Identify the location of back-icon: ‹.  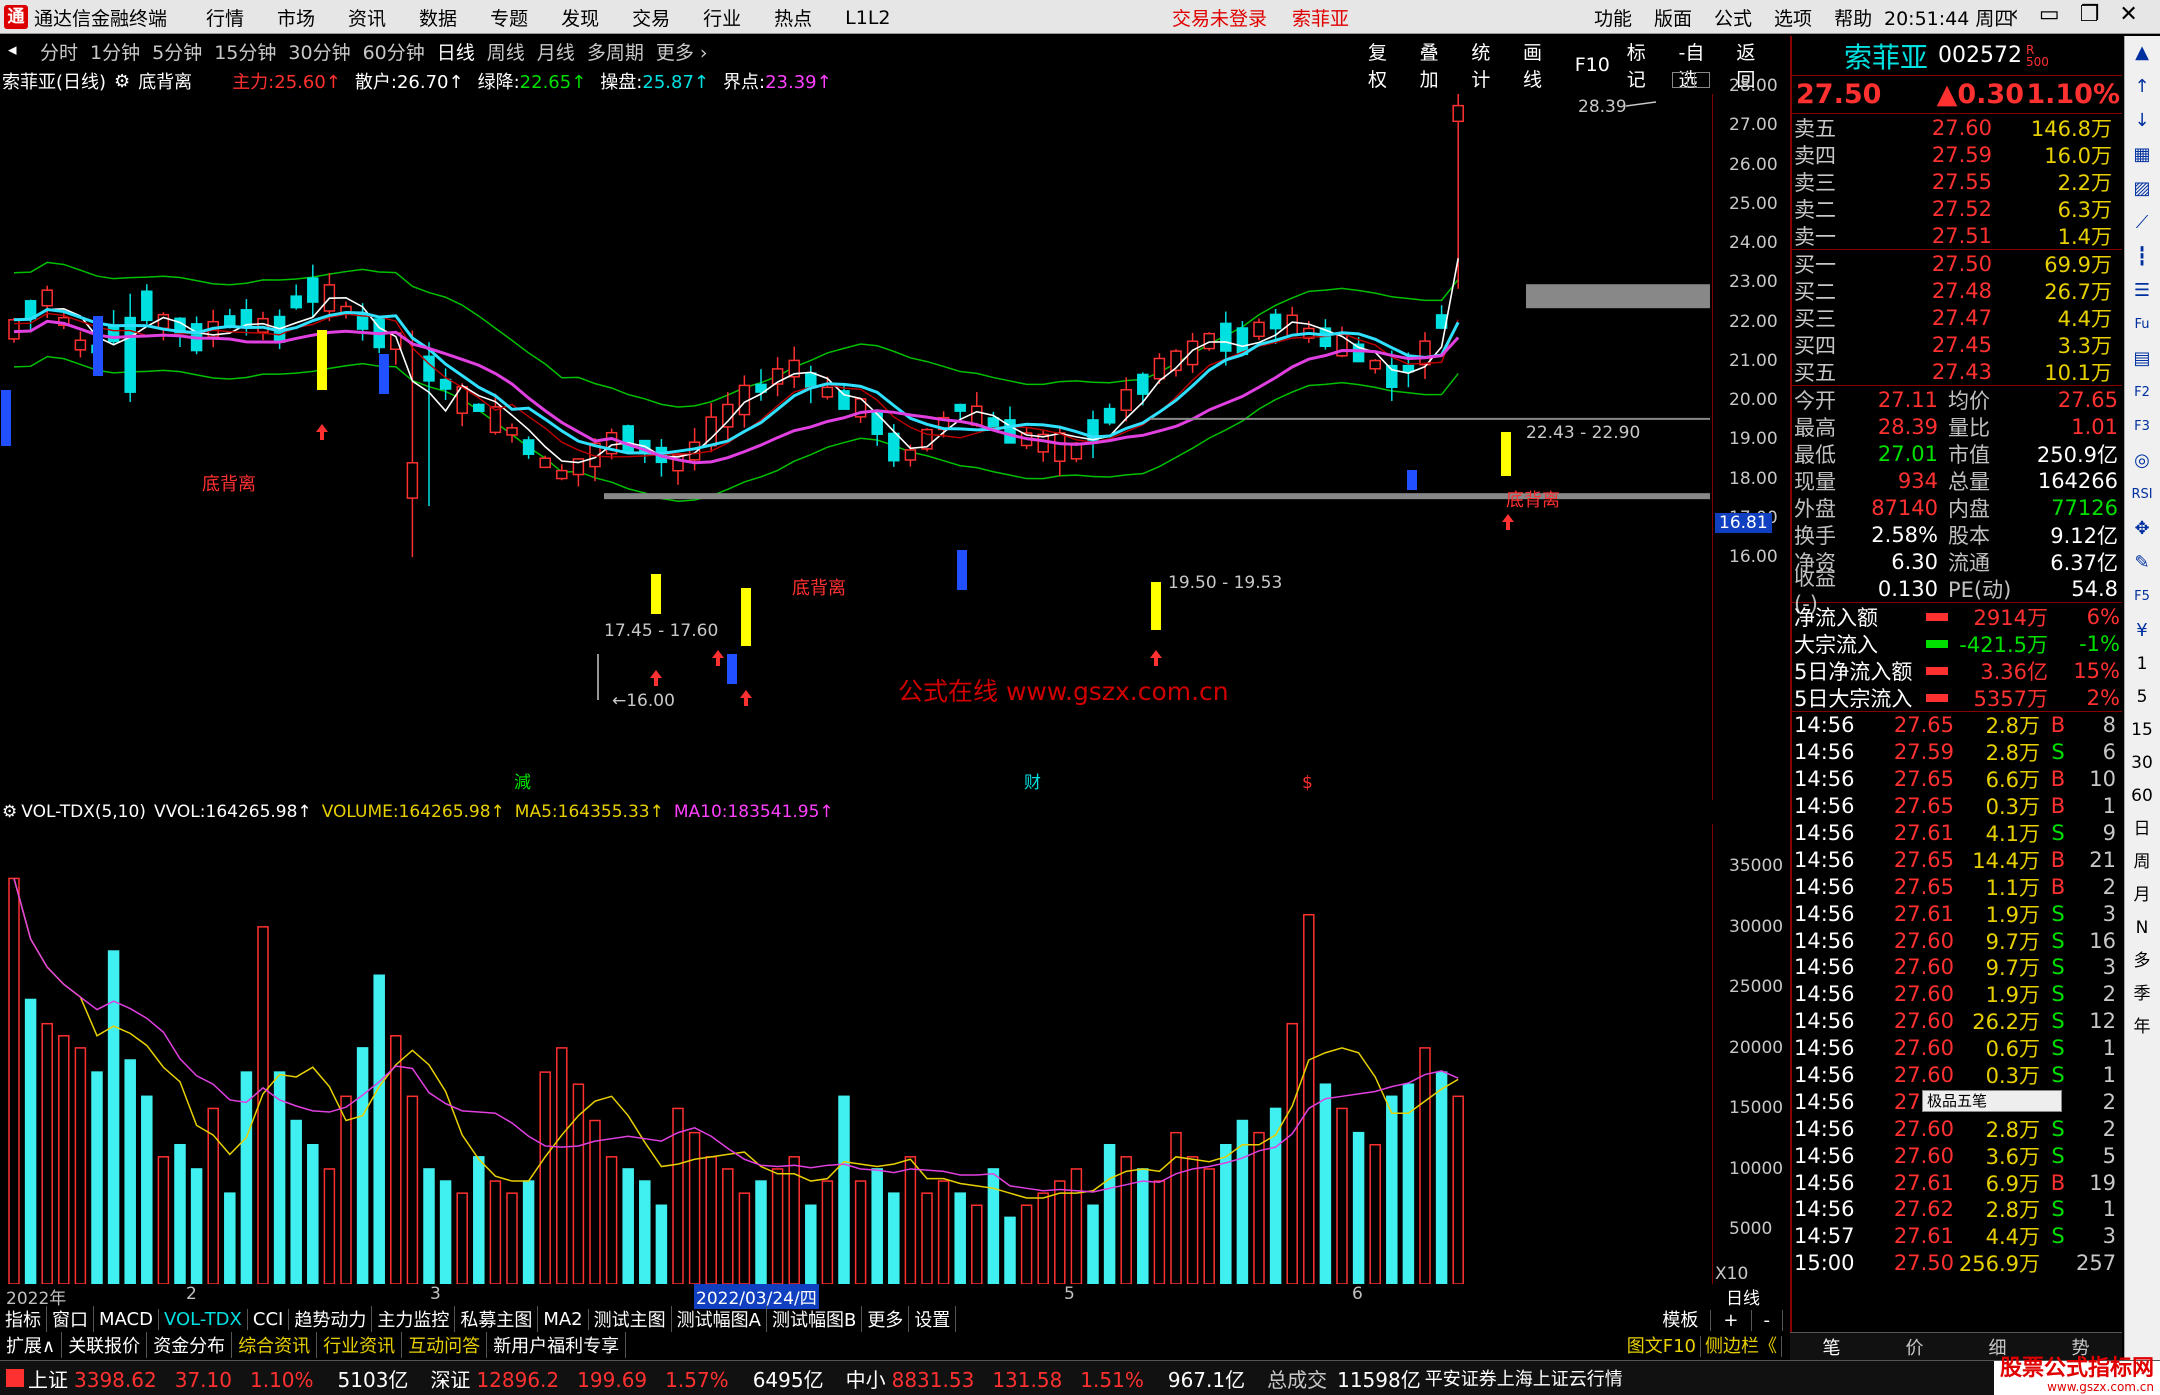
(2014, 14).